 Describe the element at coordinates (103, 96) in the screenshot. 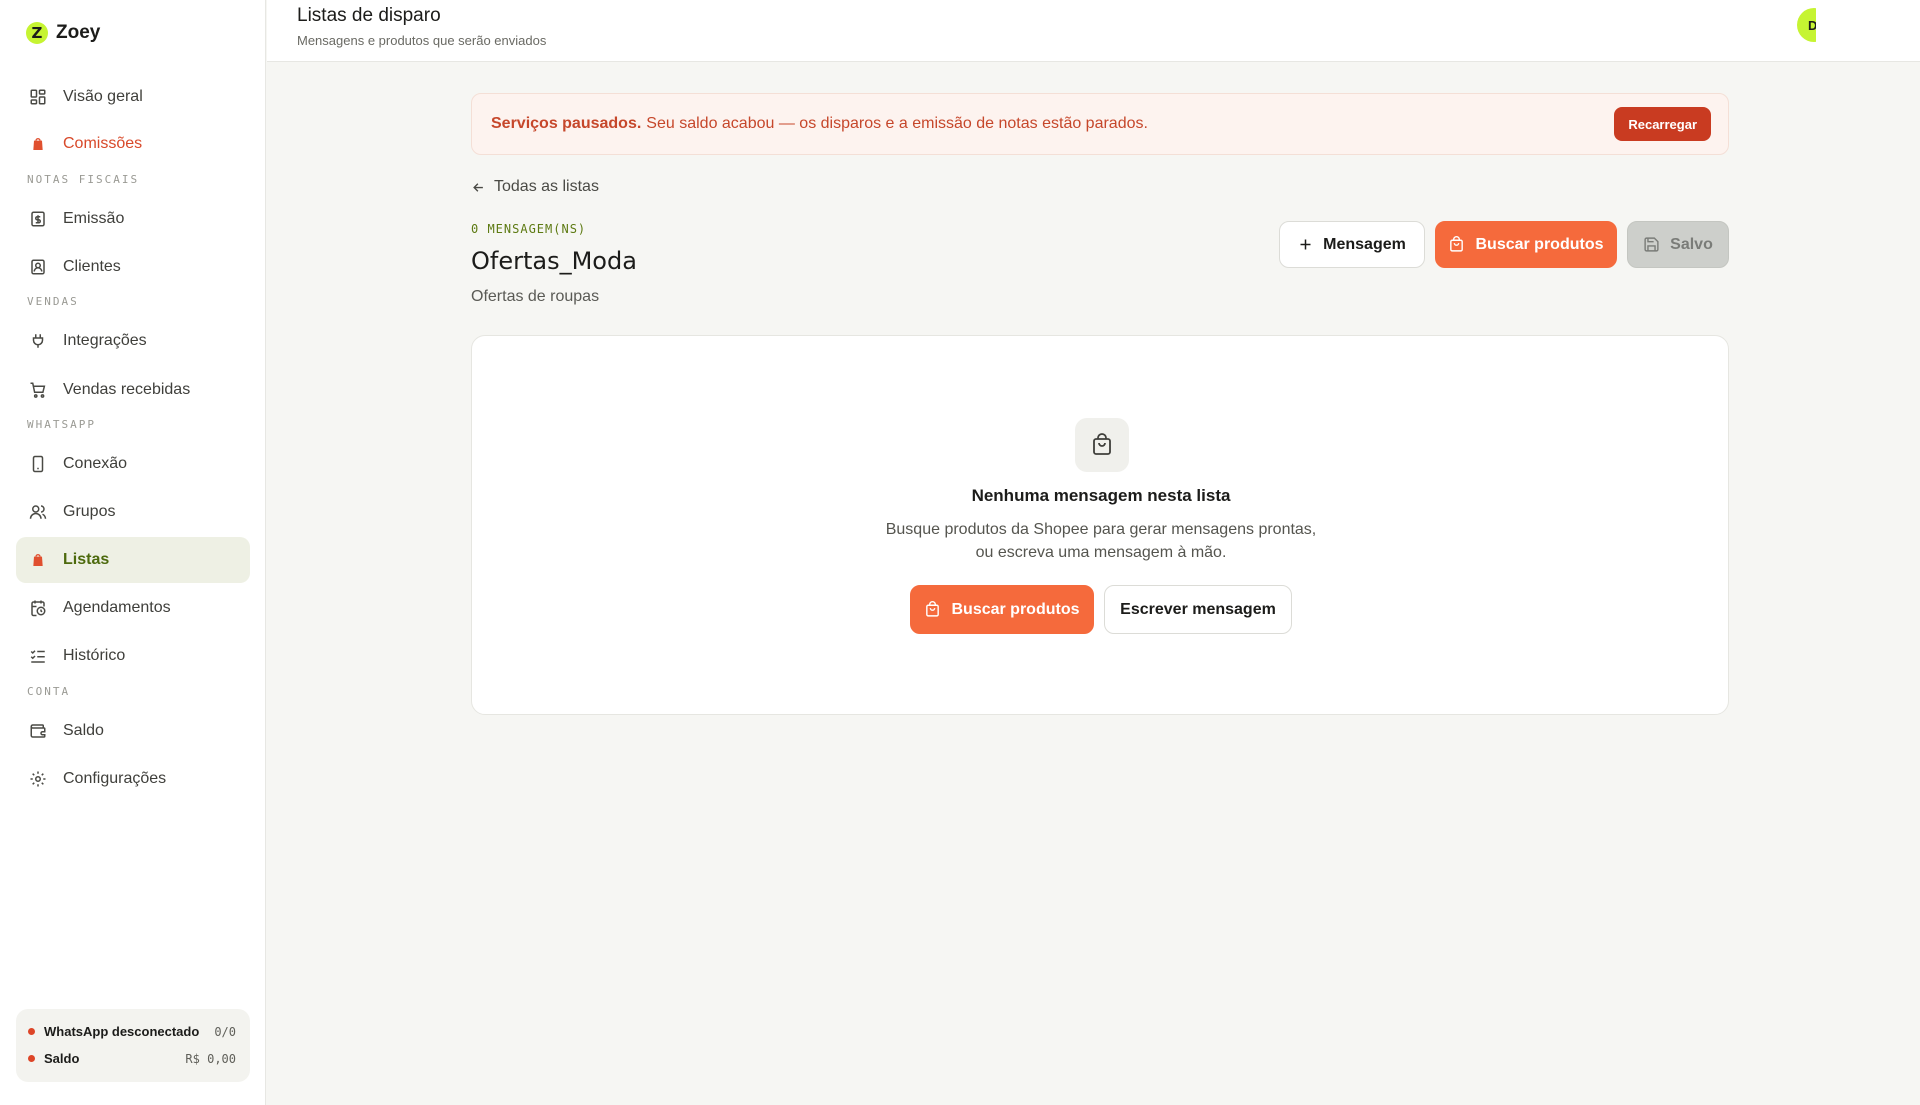

I see `sidebar-item-label: Visão geral` at that location.